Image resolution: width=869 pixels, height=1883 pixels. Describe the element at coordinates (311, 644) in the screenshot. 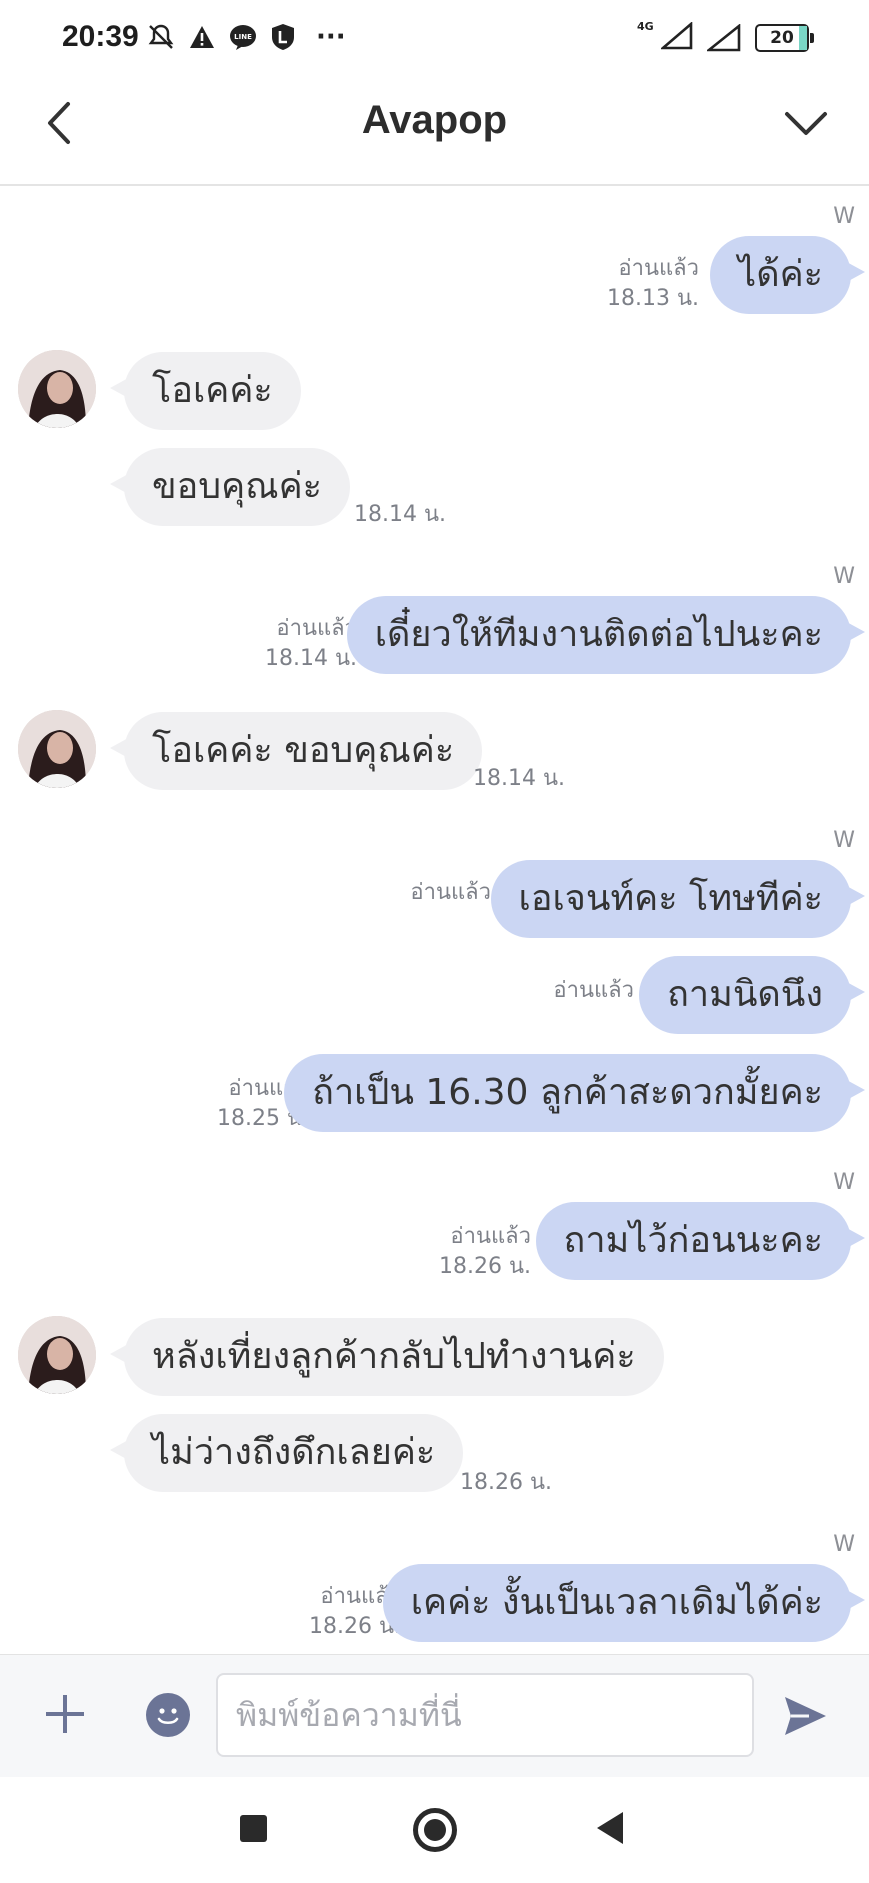

I see `message-meta: อ่านแล้ว 18.14 น.` at that location.